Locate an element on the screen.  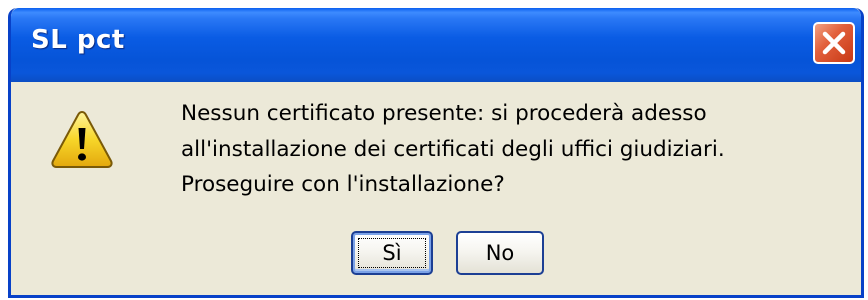
warning-icon is located at coordinates (82, 139).